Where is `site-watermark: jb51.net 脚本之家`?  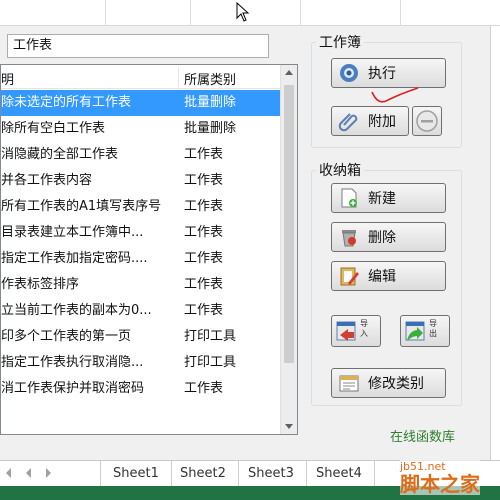 site-watermark: jb51.net 脚本之家 is located at coordinates (440, 477).